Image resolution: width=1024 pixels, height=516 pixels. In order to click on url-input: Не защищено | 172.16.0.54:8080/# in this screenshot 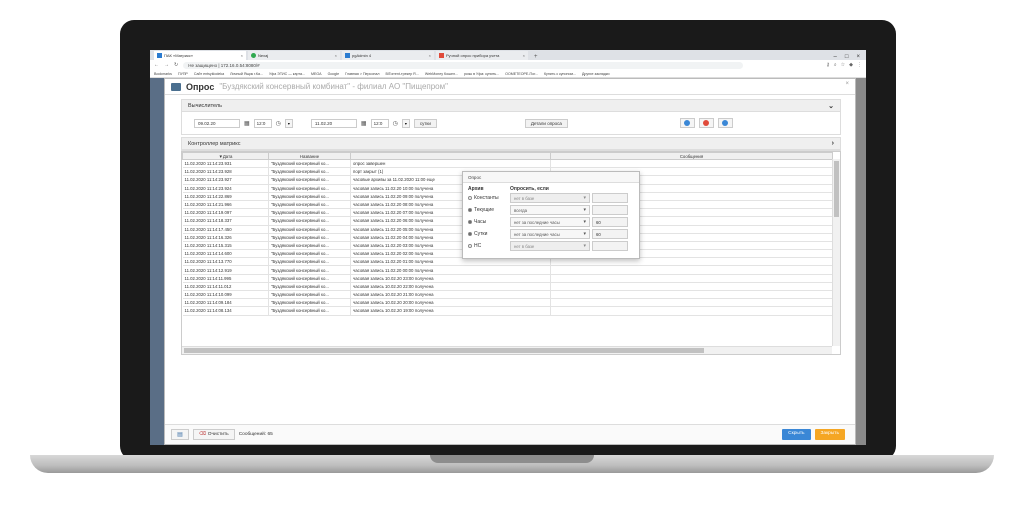, I will do `click(463, 65)`.